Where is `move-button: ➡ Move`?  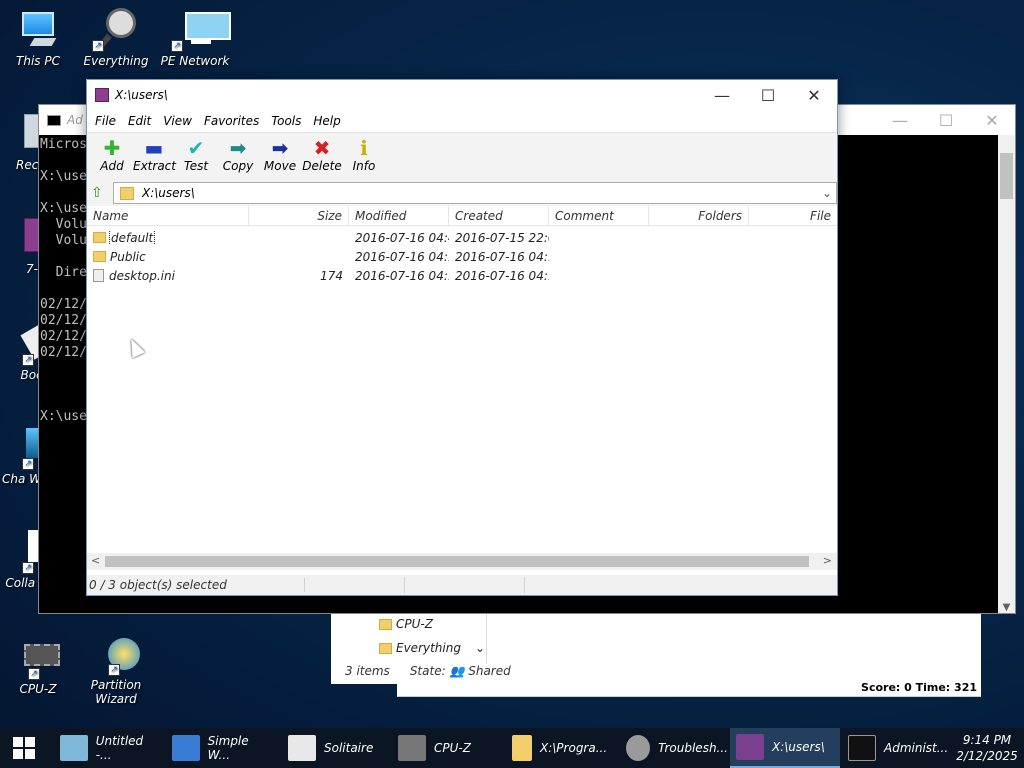 move-button: ➡ Move is located at coordinates (280, 158).